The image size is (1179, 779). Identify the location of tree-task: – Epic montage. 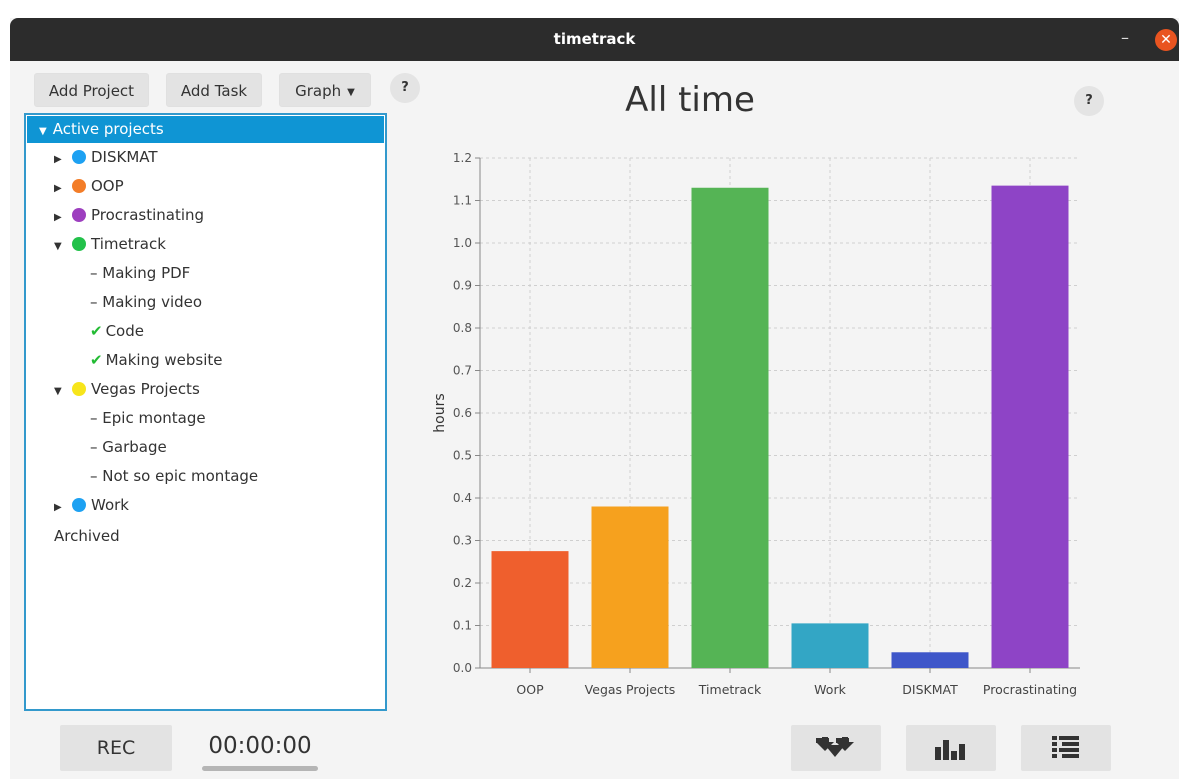
(148, 418).